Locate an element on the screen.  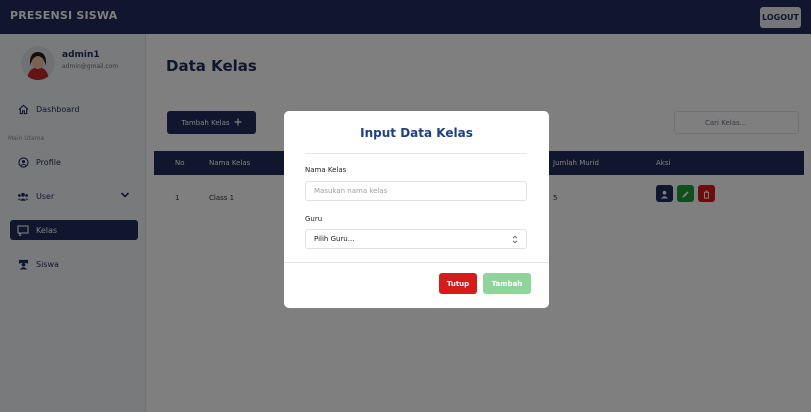
close-button: Tutup is located at coordinates (458, 283).